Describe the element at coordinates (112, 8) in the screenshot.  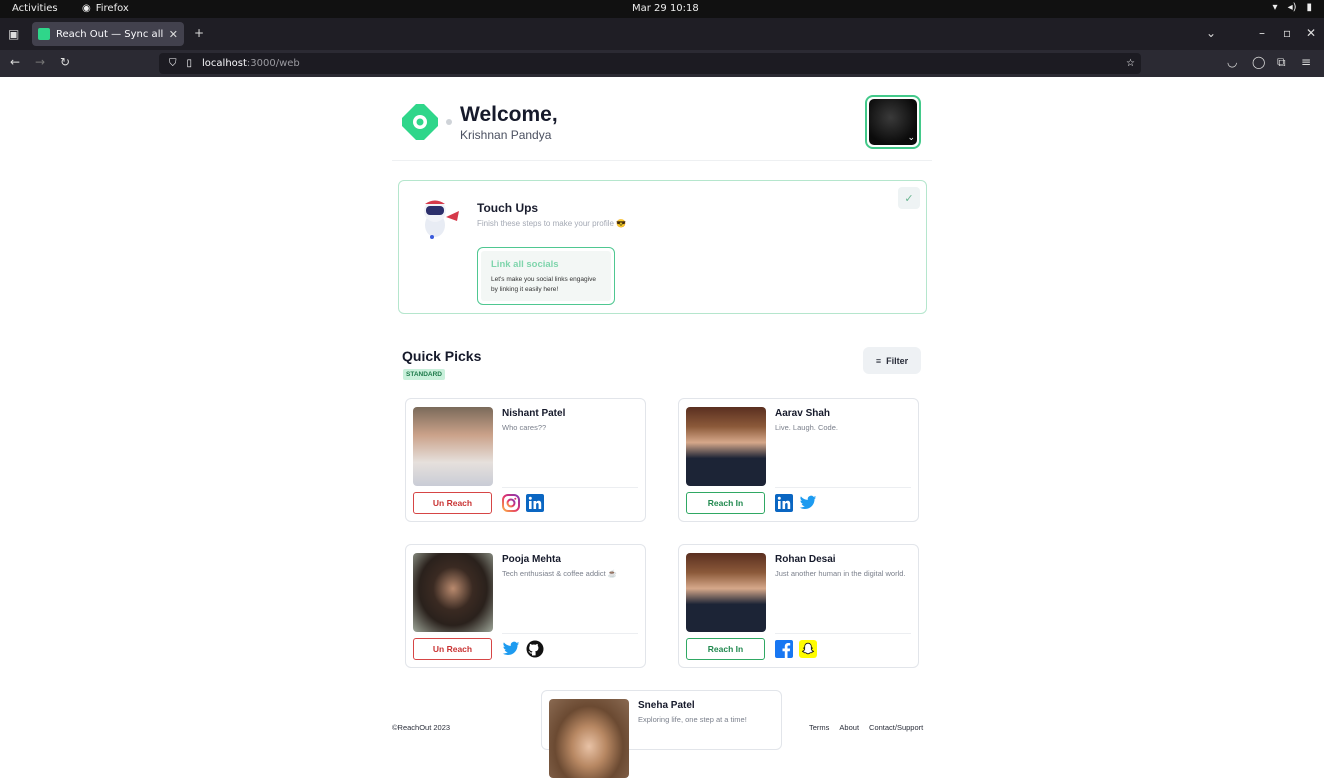
I see `app-name: Firefox` at that location.